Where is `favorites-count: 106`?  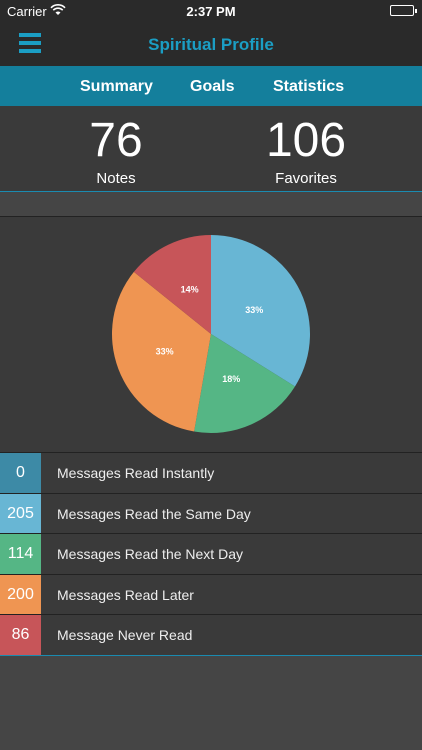
favorites-count: 106 is located at coordinates (306, 140).